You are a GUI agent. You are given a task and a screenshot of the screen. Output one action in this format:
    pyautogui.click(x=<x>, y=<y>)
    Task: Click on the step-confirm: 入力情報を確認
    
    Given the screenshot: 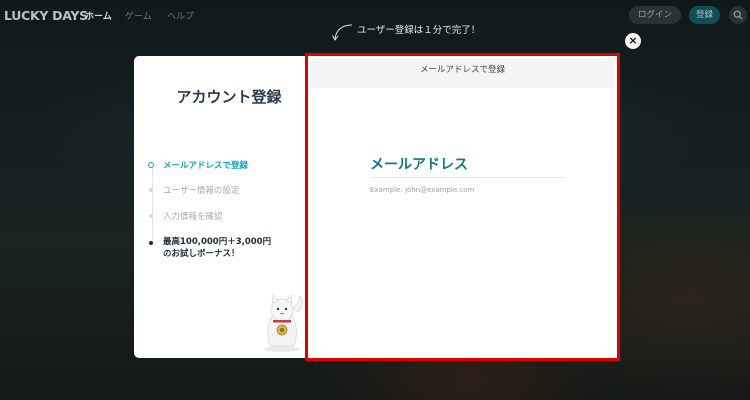 What is the action you would take?
    pyautogui.click(x=193, y=217)
    